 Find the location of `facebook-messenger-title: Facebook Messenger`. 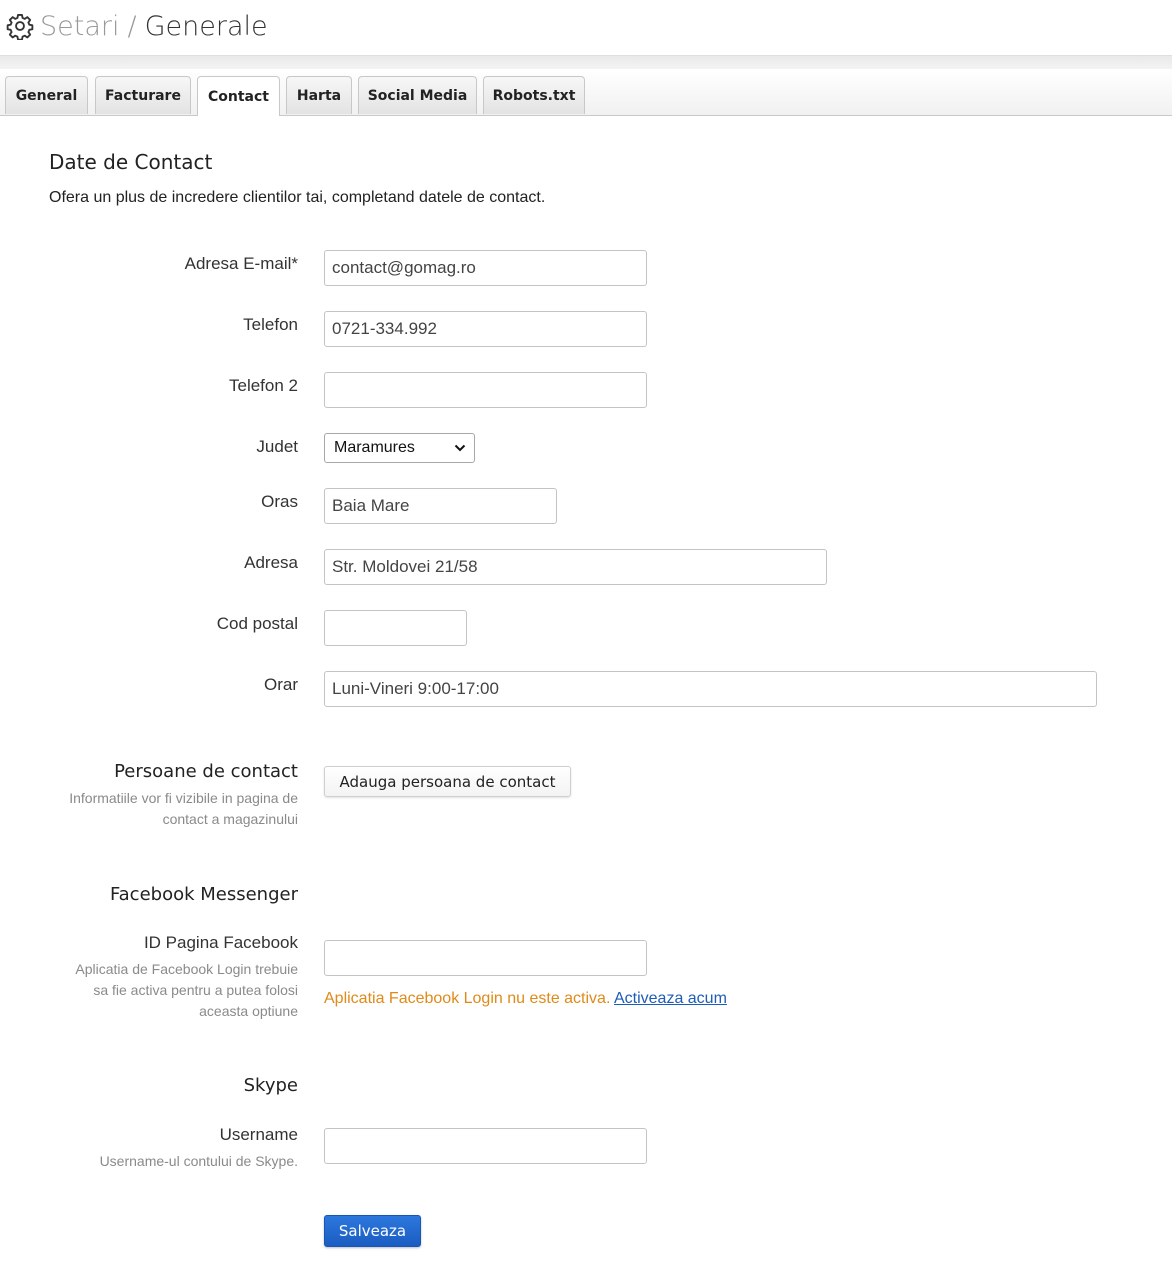

facebook-messenger-title: Facebook Messenger is located at coordinates (203, 894).